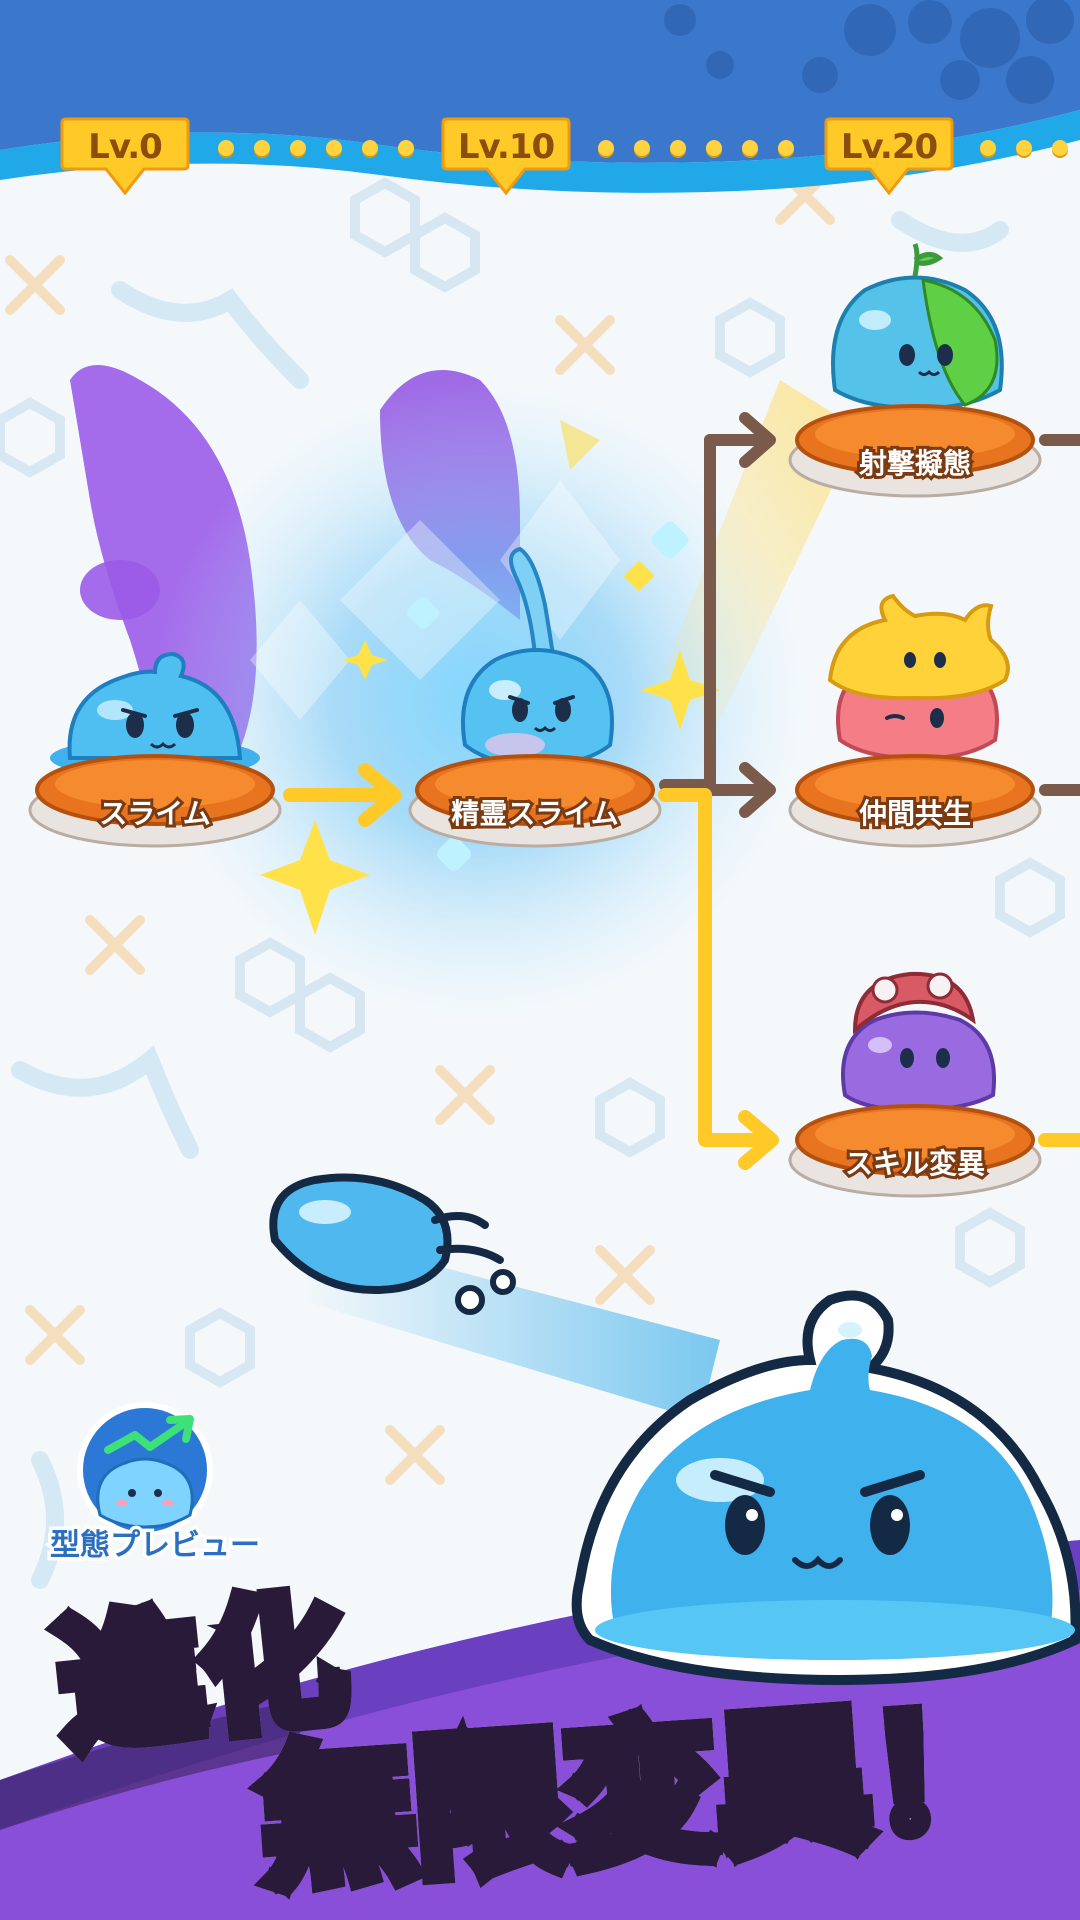 The width and height of the screenshot is (1080, 1920). What do you see at coordinates (915, 463) in the screenshot?
I see `node-label: 射撃擬態` at bounding box center [915, 463].